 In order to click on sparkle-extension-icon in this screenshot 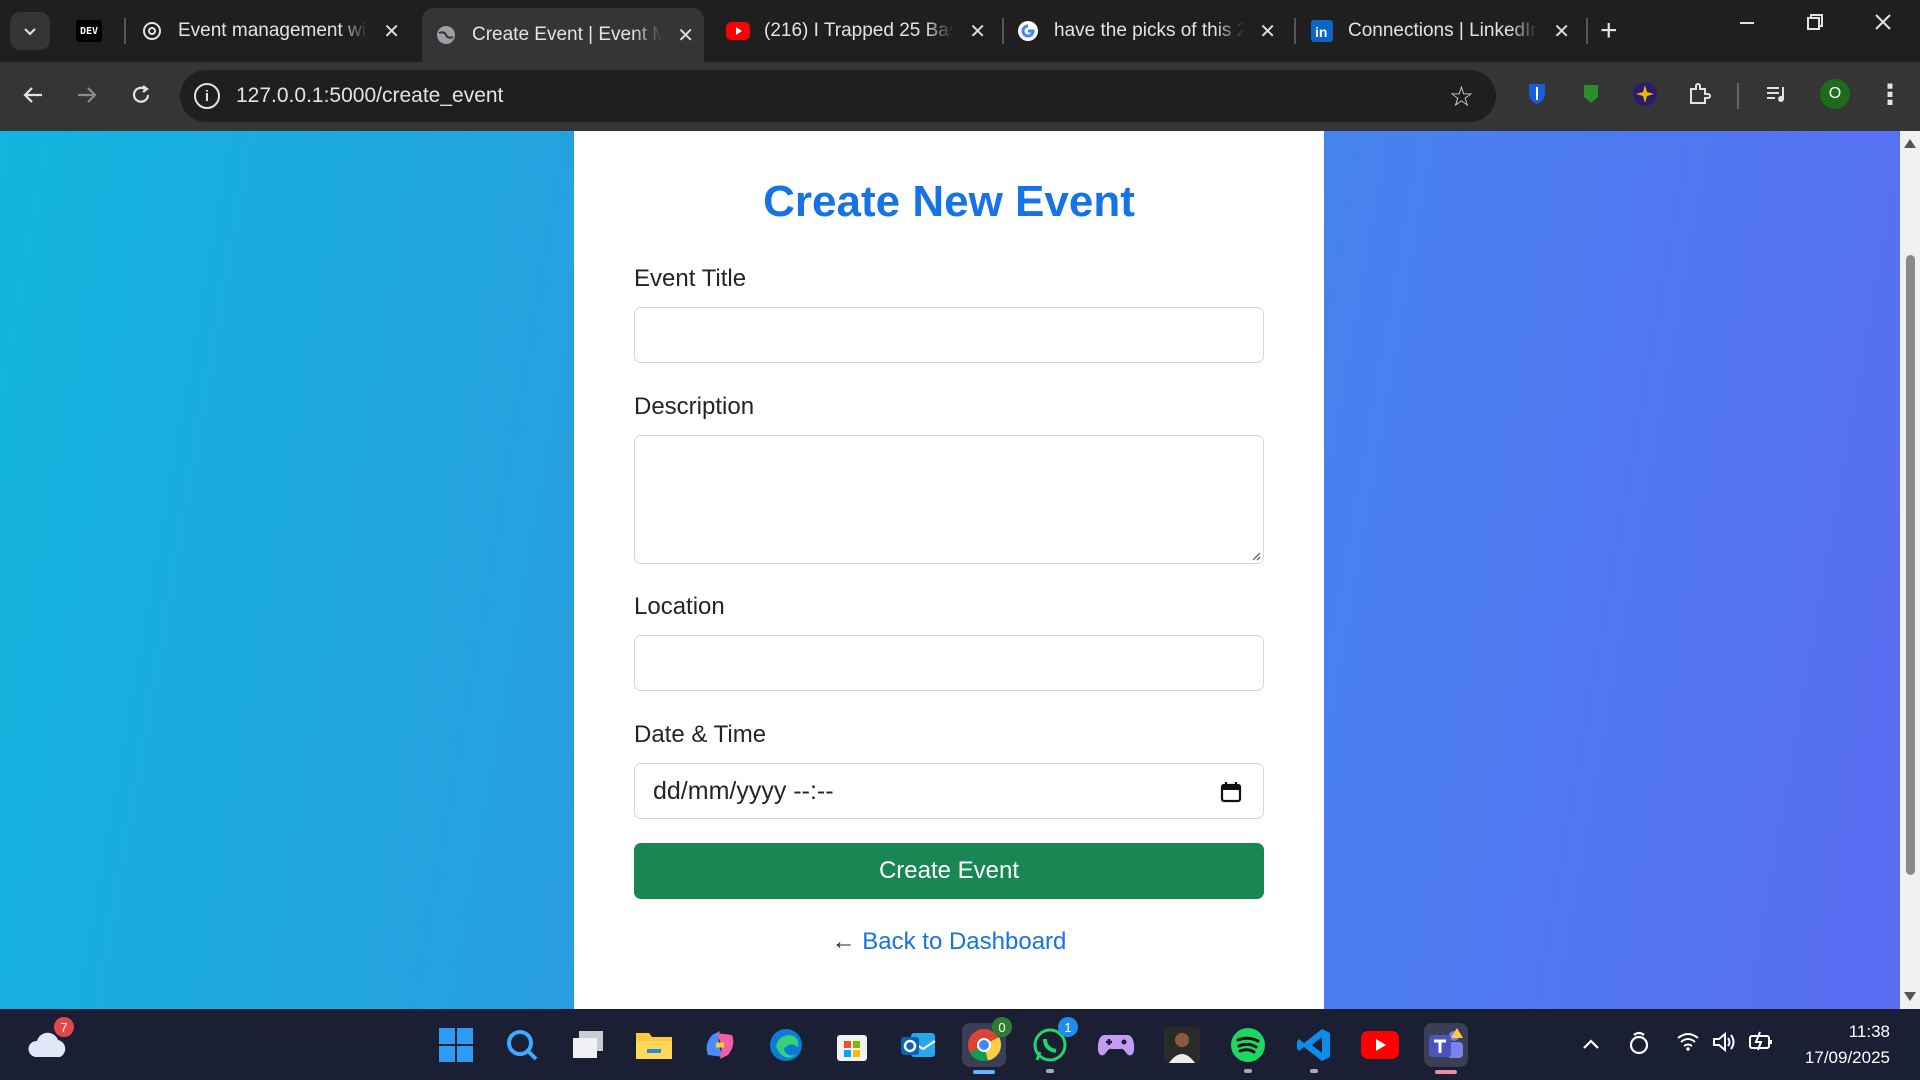, I will do `click(1645, 94)`.